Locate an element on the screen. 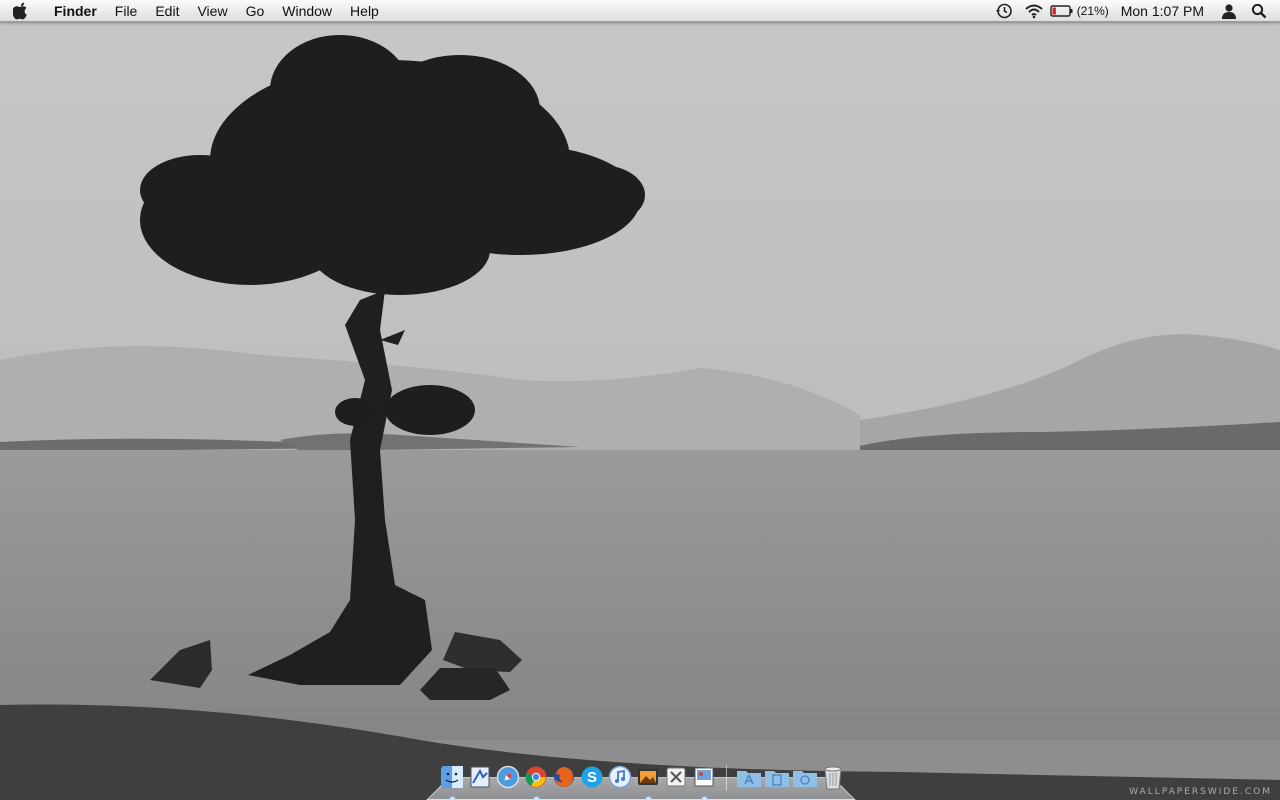 The width and height of the screenshot is (1280, 800). preview-icon is located at coordinates (480, 777).